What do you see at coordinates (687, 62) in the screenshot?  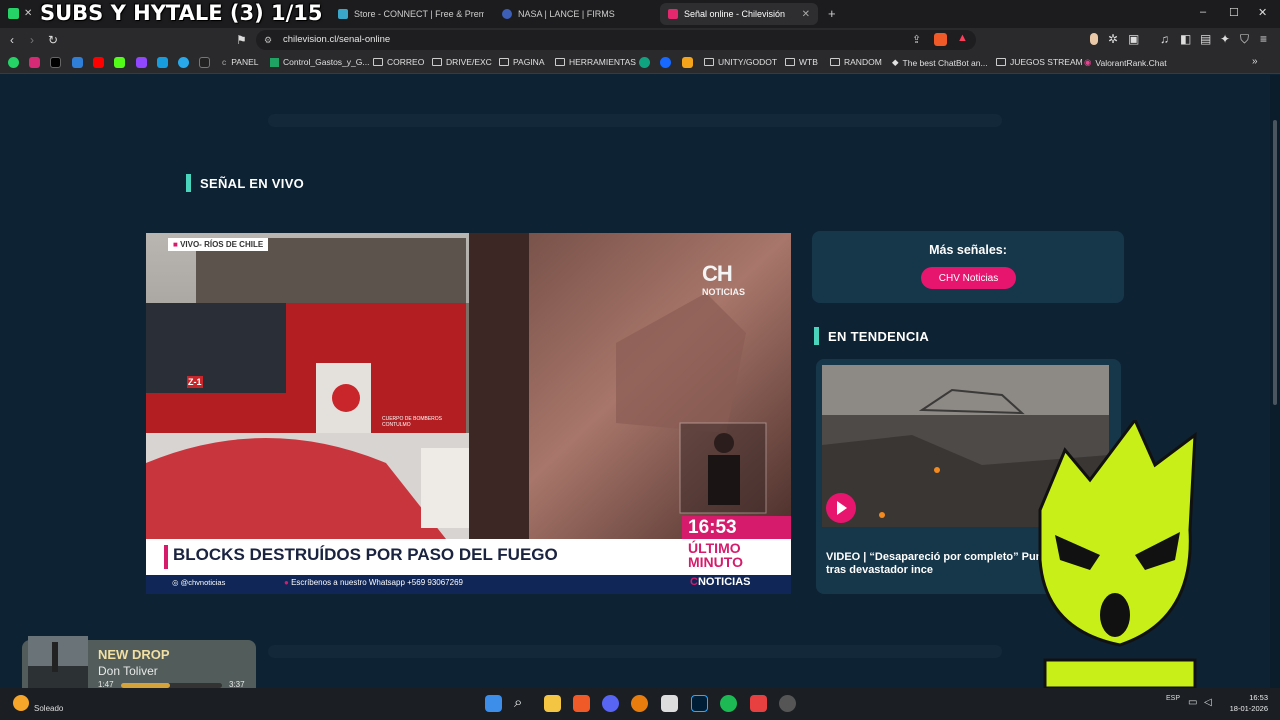 I see `bandcamp-icon` at bounding box center [687, 62].